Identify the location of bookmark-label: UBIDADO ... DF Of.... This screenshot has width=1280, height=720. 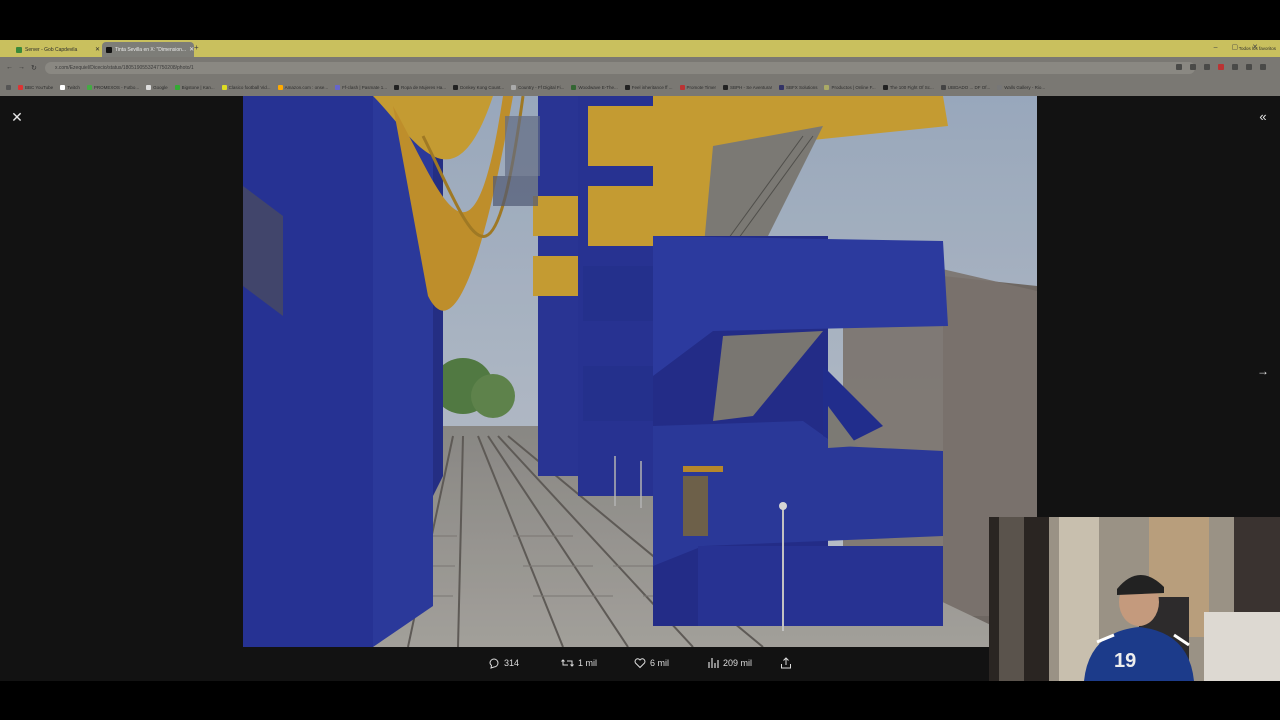
(969, 87).